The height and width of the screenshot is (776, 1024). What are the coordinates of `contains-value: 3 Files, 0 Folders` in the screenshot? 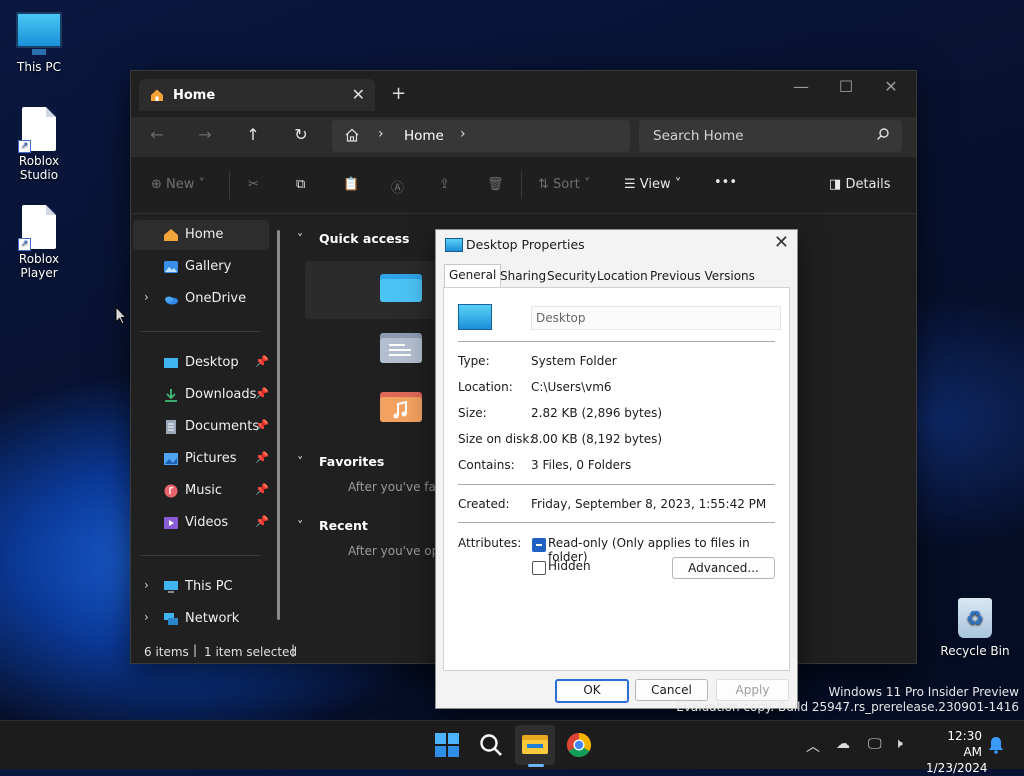 It's located at (581, 465).